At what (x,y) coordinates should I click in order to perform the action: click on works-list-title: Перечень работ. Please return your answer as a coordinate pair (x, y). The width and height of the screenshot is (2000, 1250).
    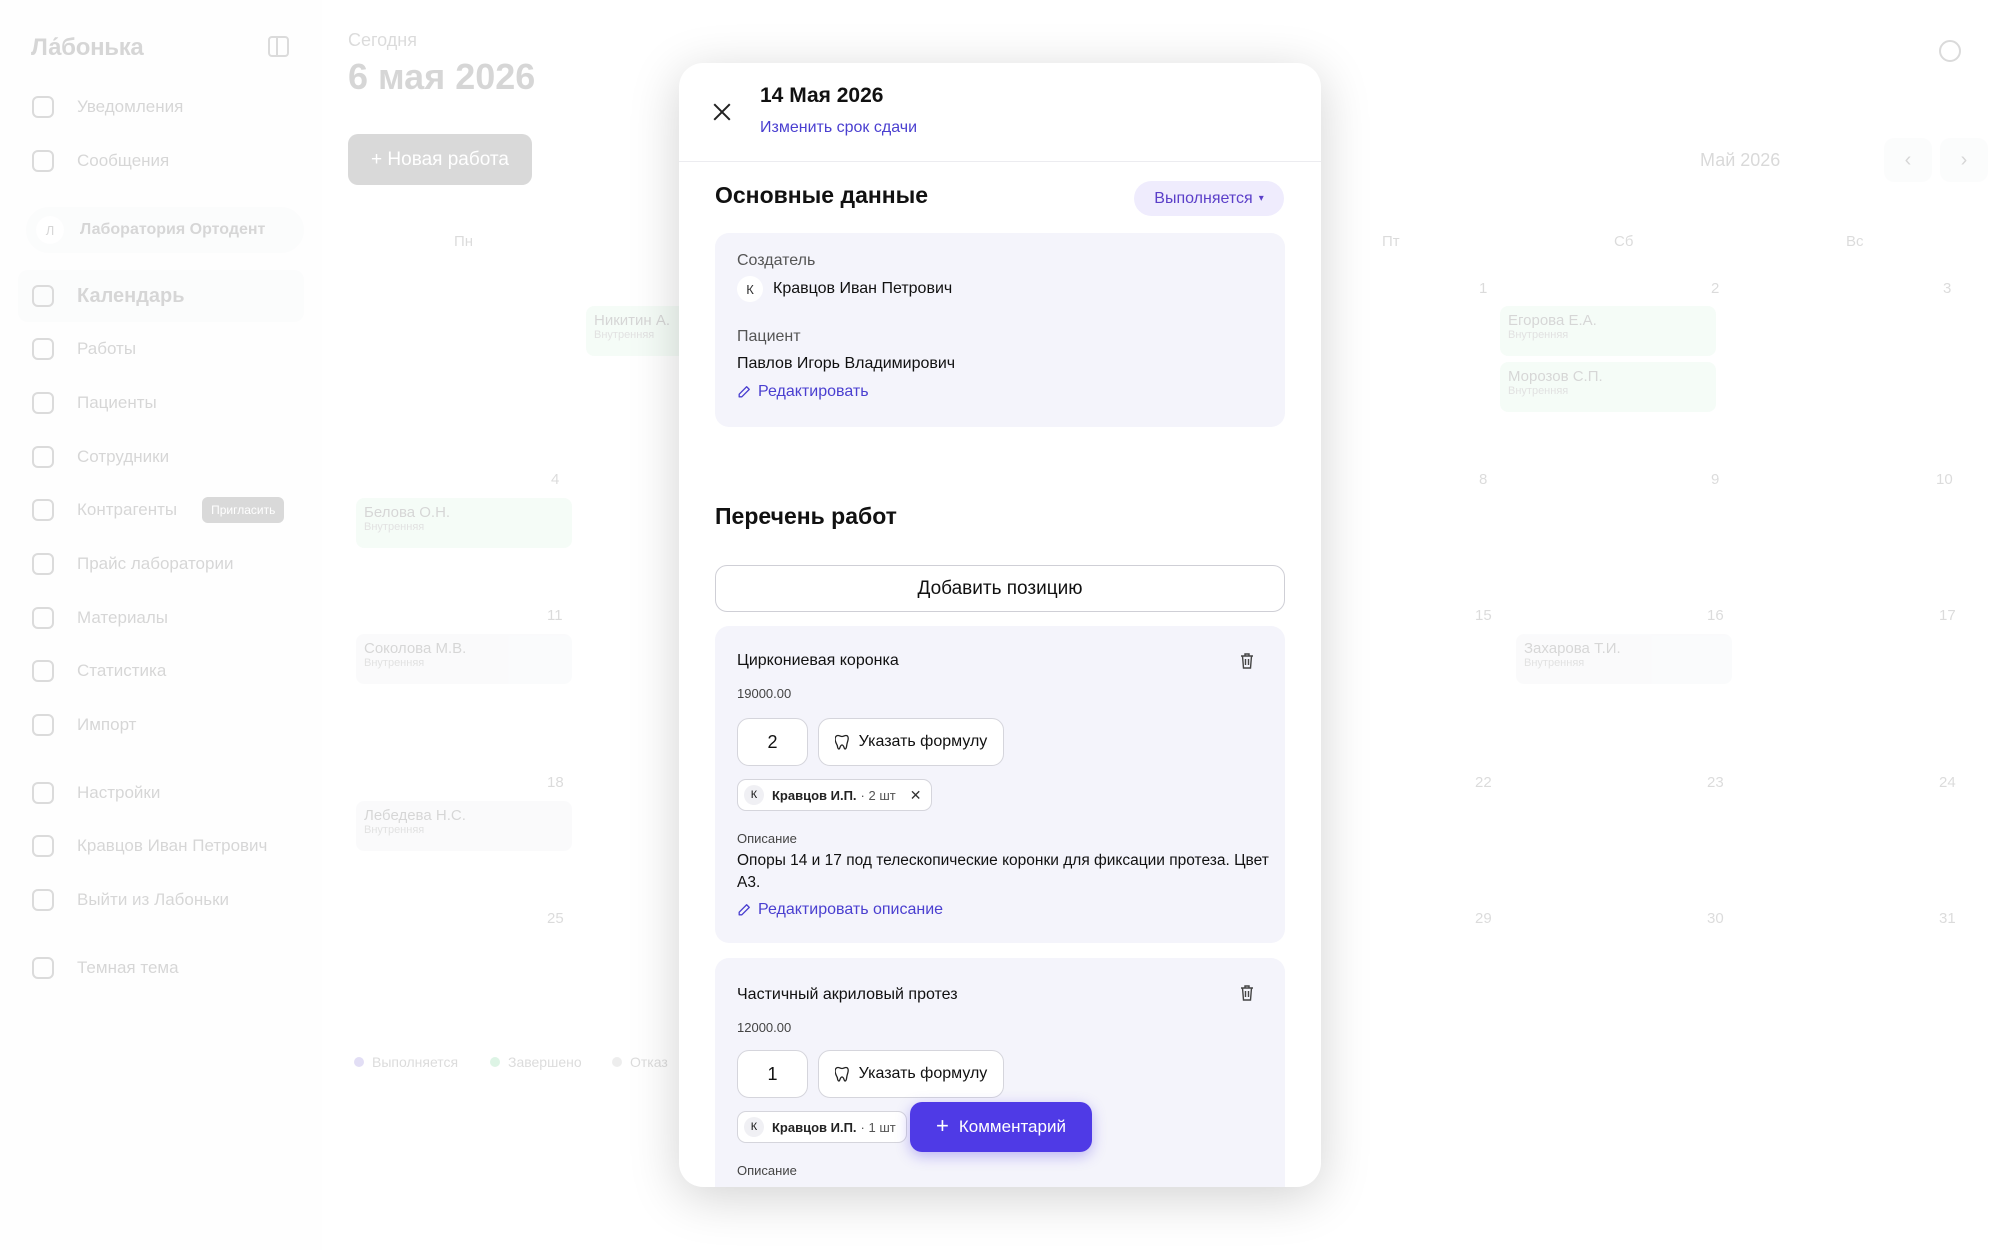
    Looking at the image, I should click on (806, 516).